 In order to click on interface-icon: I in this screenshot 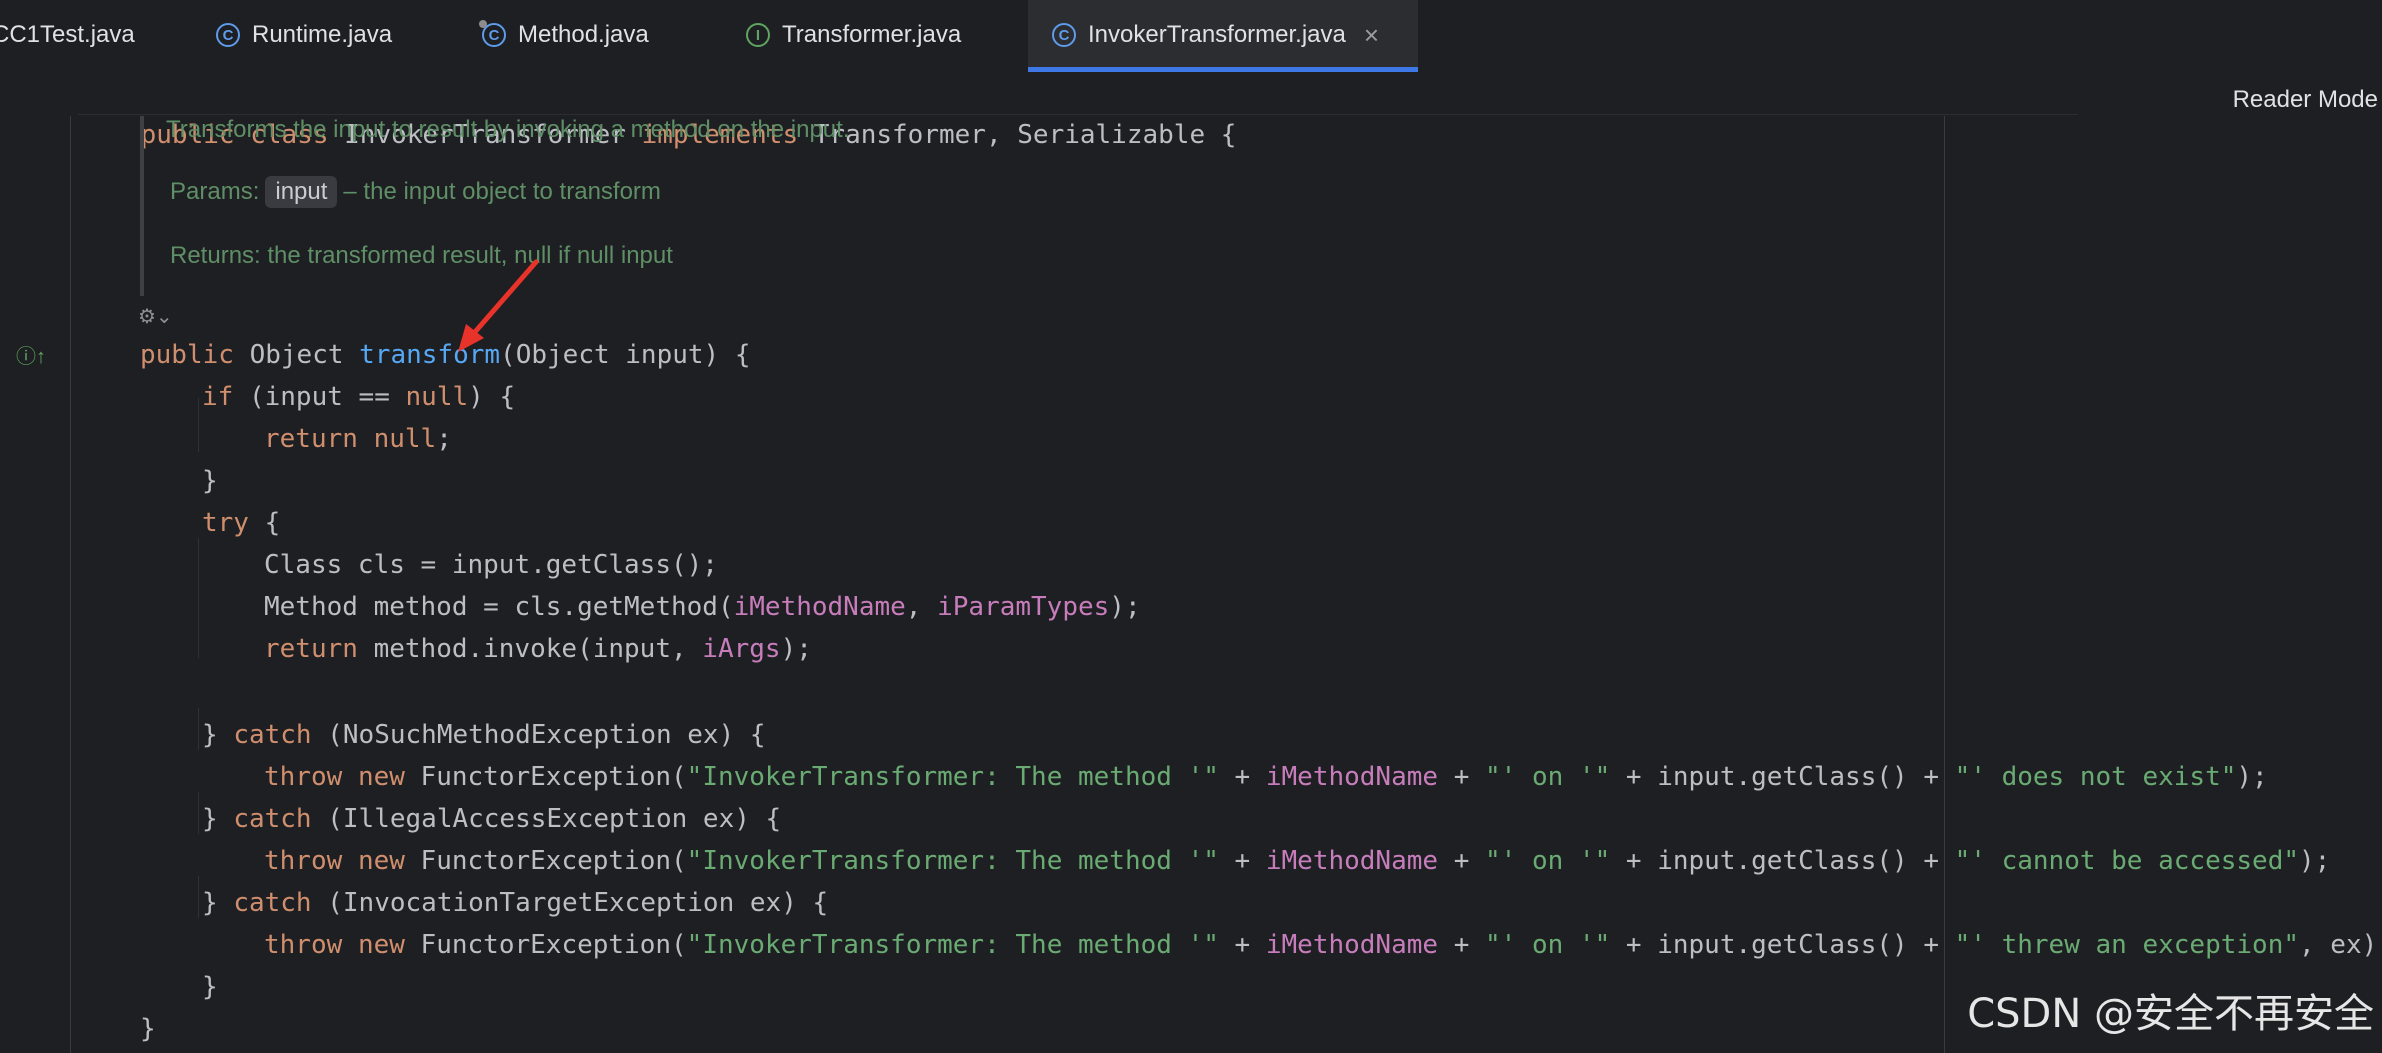, I will do `click(758, 35)`.